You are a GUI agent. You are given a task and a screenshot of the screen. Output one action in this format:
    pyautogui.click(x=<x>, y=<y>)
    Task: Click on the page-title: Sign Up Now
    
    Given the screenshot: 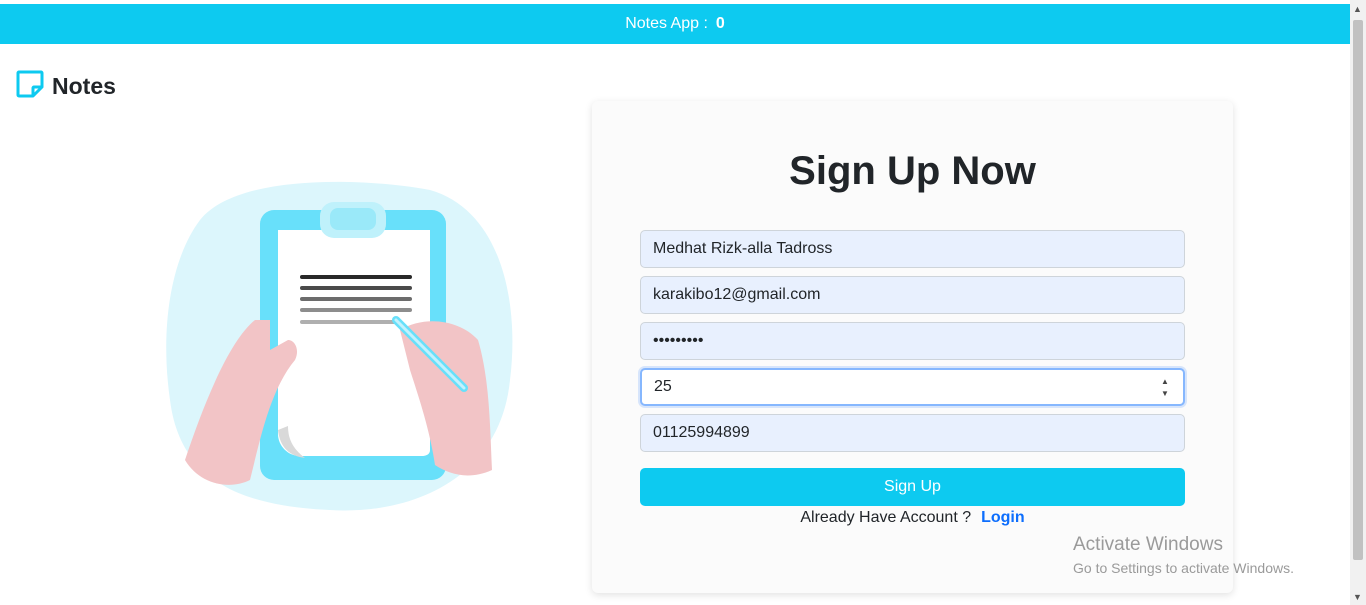 What is the action you would take?
    pyautogui.click(x=912, y=171)
    